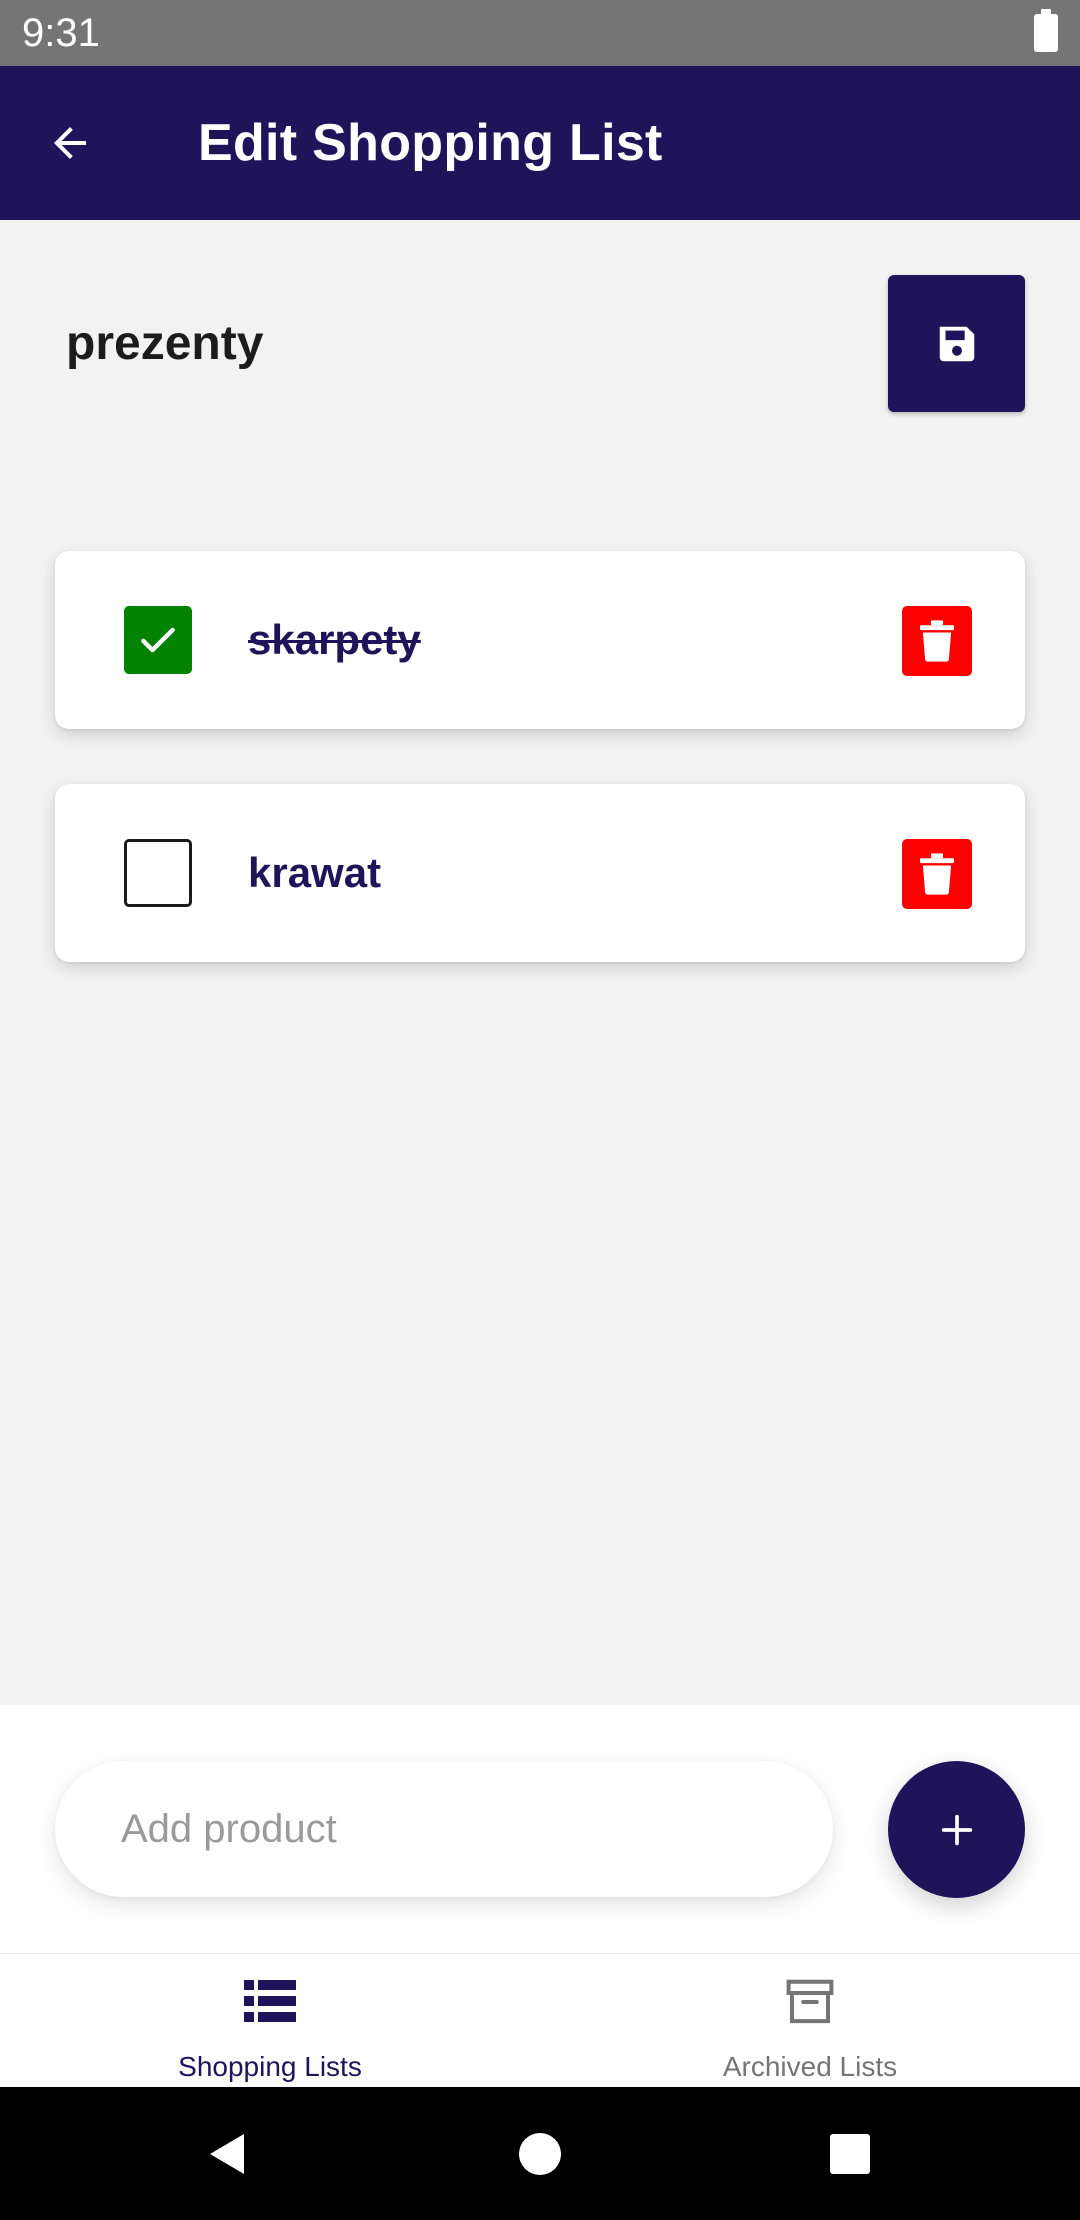  I want to click on square-recents-icon, so click(850, 2153).